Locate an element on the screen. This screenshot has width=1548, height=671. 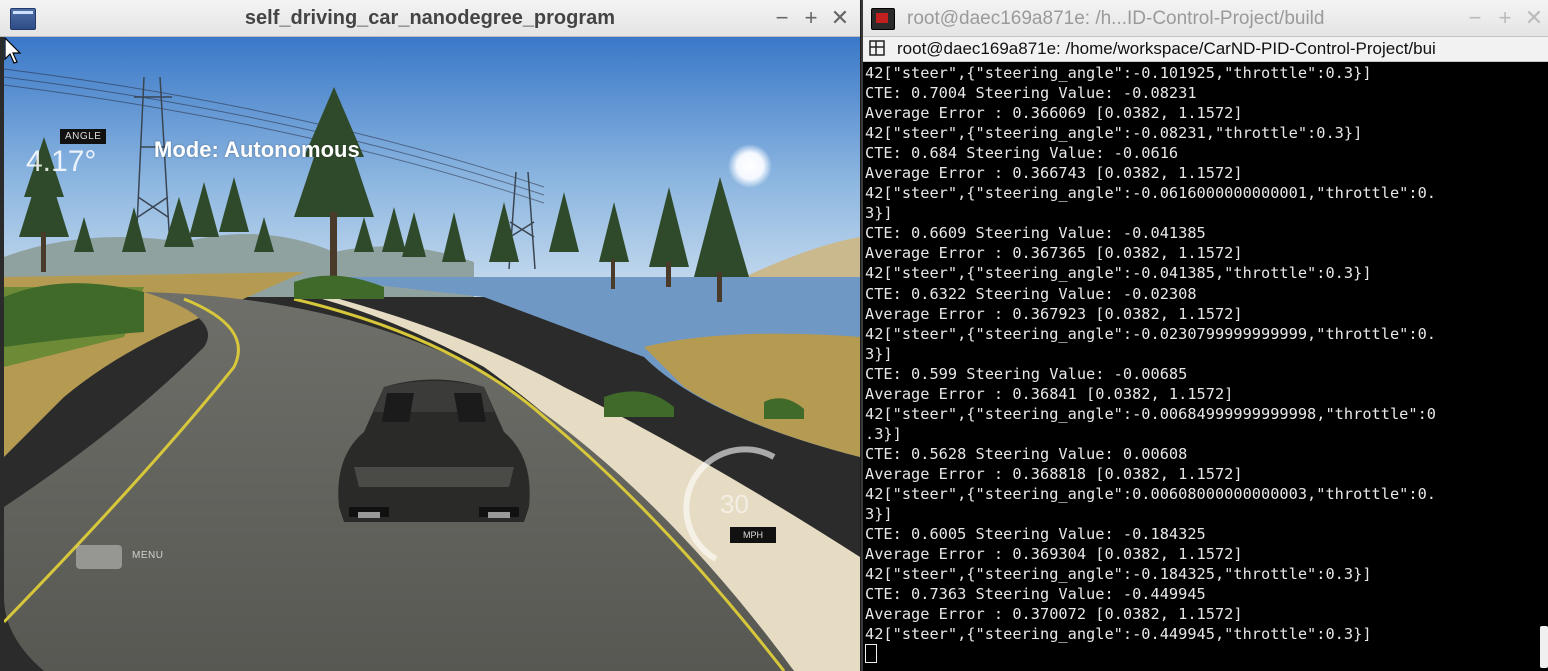
sun is located at coordinates (750, 166).